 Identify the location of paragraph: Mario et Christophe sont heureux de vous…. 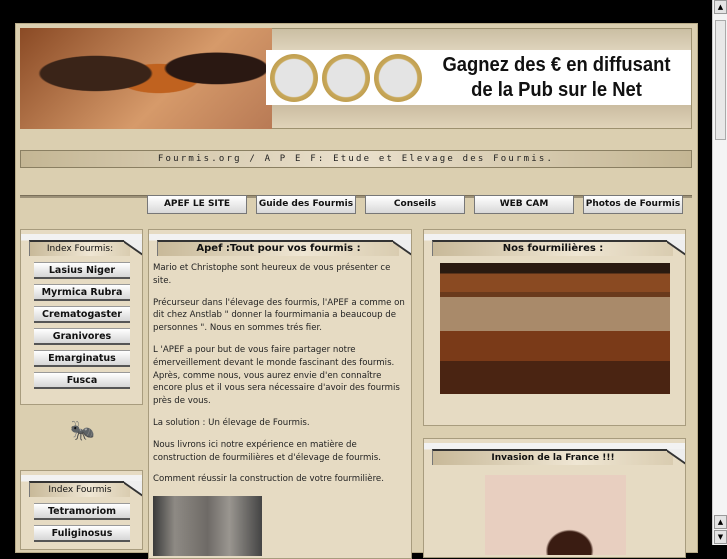
(272, 274).